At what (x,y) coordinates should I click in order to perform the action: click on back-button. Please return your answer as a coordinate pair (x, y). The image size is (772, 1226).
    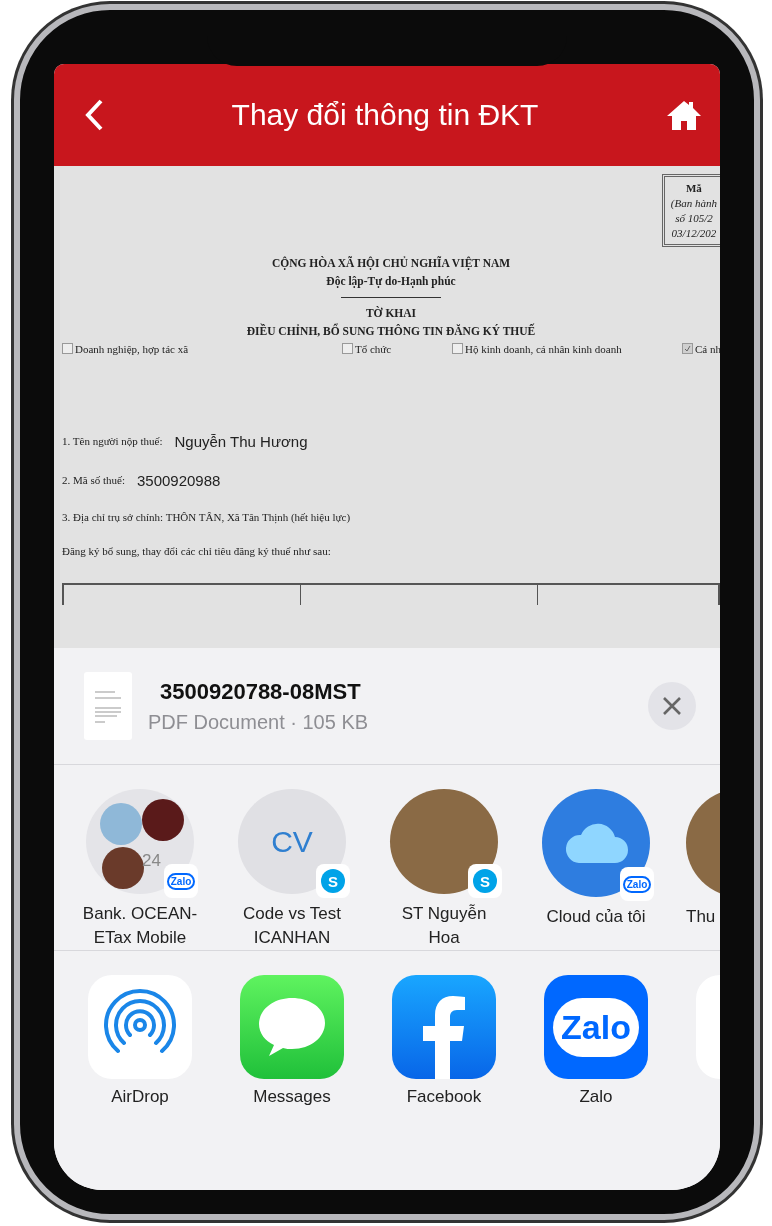
    Looking at the image, I should click on (94, 115).